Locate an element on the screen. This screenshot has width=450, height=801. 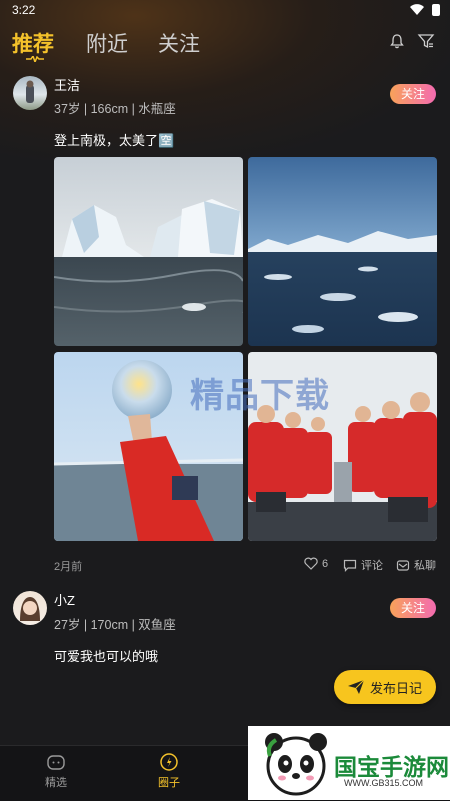
filter-icon is located at coordinates (426, 41).